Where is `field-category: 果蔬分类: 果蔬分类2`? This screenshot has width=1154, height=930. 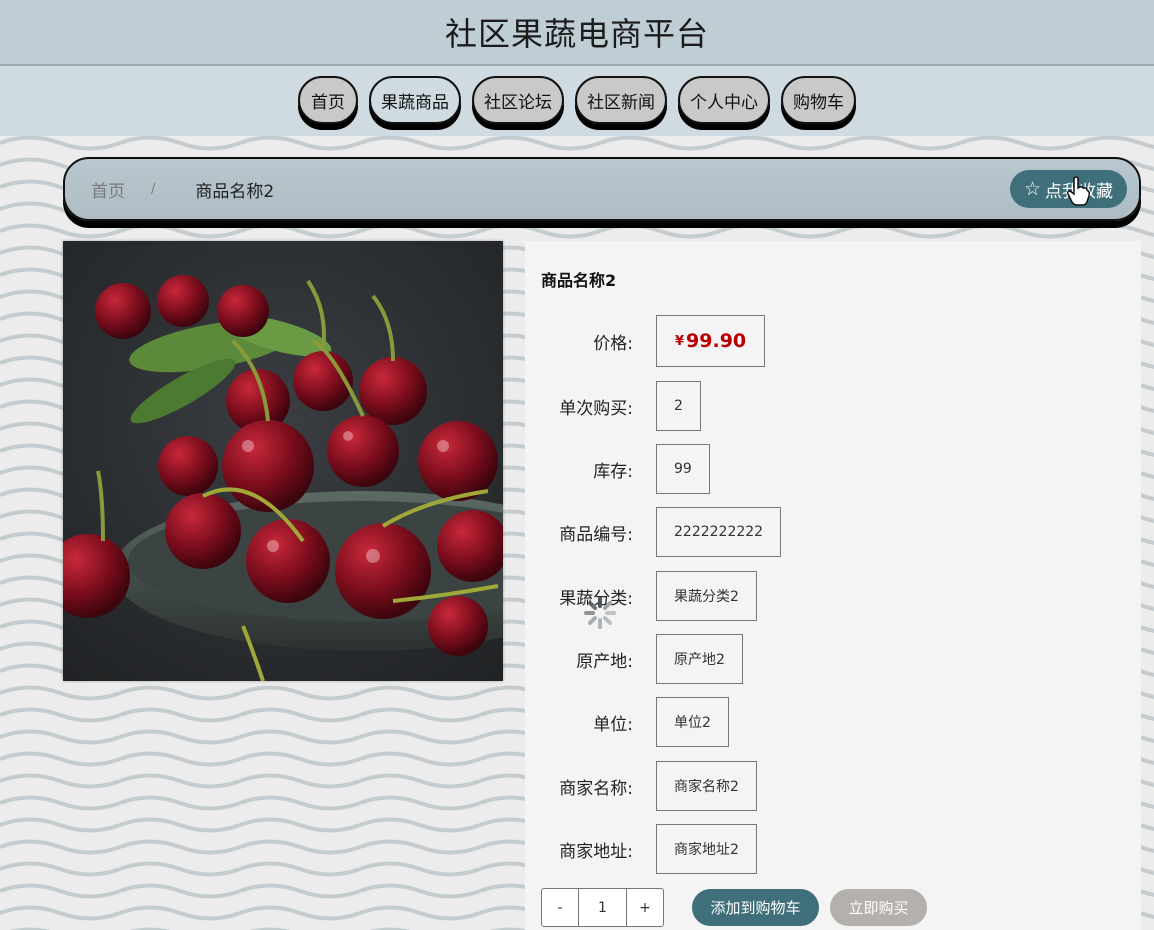
field-category: 果蔬分类: 果蔬分类2 is located at coordinates (641, 596).